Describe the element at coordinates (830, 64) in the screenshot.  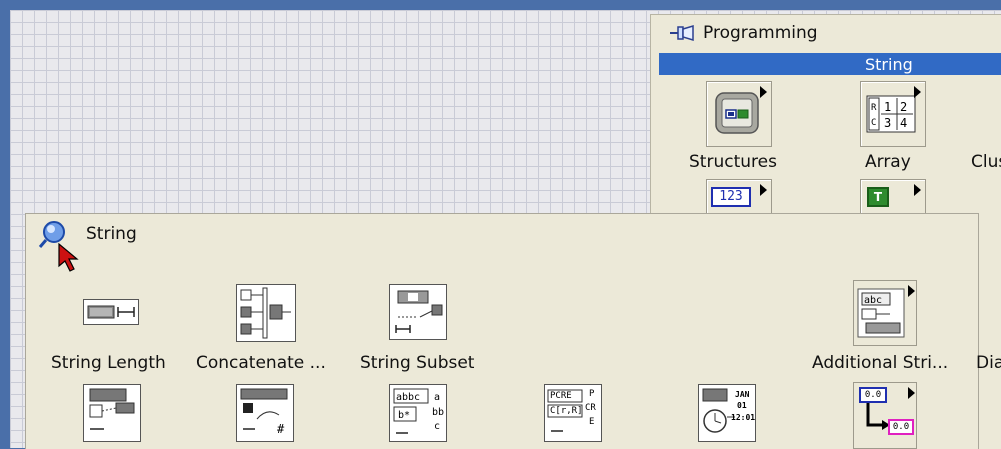
I see `palette-item-string-highlight: String` at that location.